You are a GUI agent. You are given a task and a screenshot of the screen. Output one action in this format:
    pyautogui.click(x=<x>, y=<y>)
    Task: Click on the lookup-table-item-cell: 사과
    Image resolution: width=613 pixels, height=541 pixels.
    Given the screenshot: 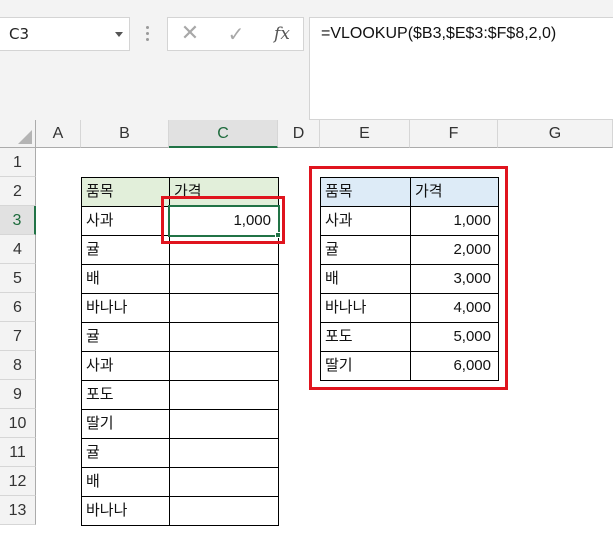 What is the action you would take?
    pyautogui.click(x=365, y=221)
    